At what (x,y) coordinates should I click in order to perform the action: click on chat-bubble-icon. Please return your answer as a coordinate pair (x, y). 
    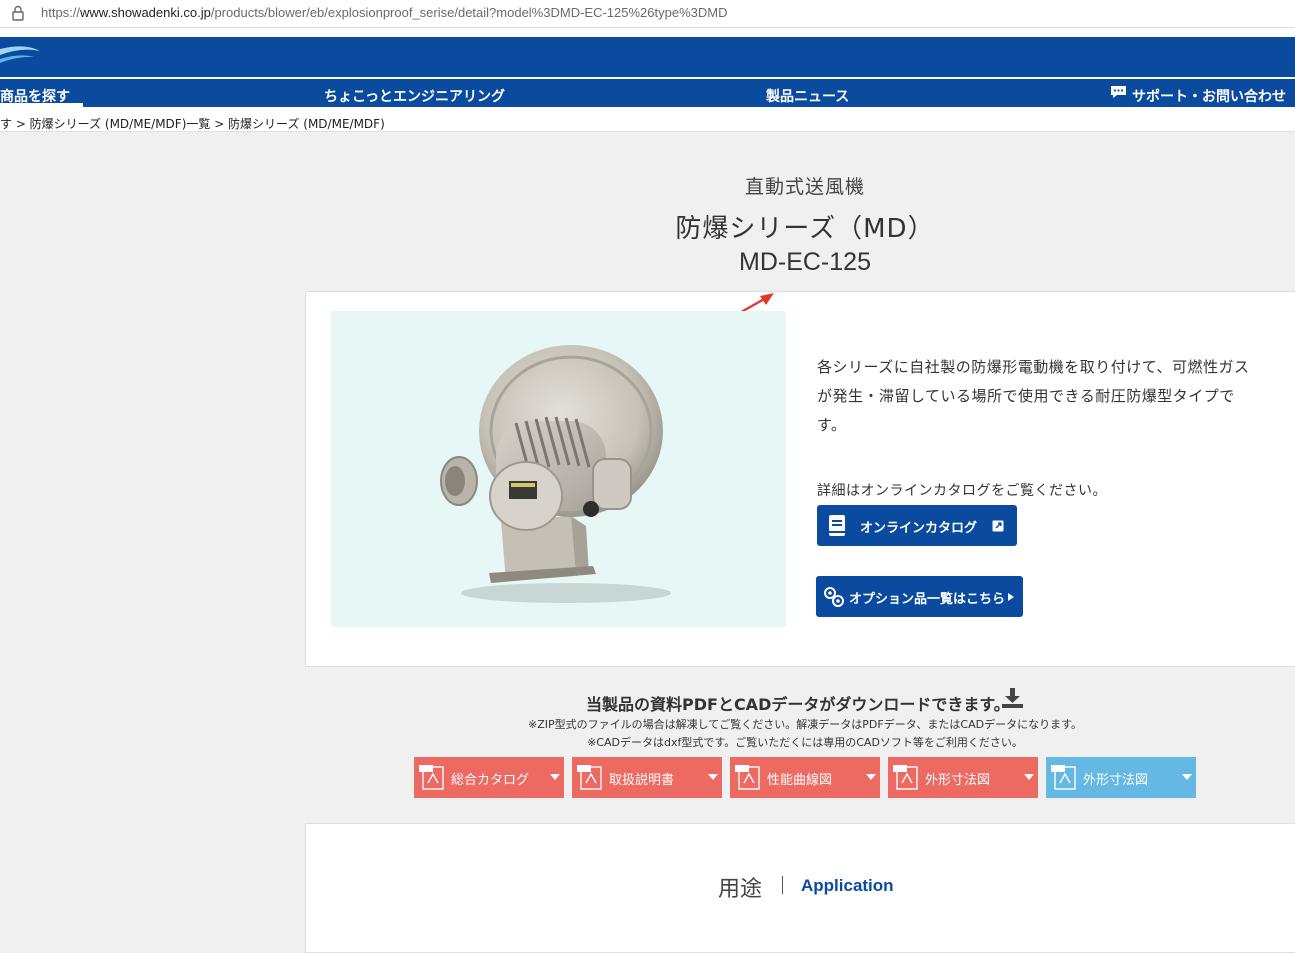
    Looking at the image, I should click on (1118, 92).